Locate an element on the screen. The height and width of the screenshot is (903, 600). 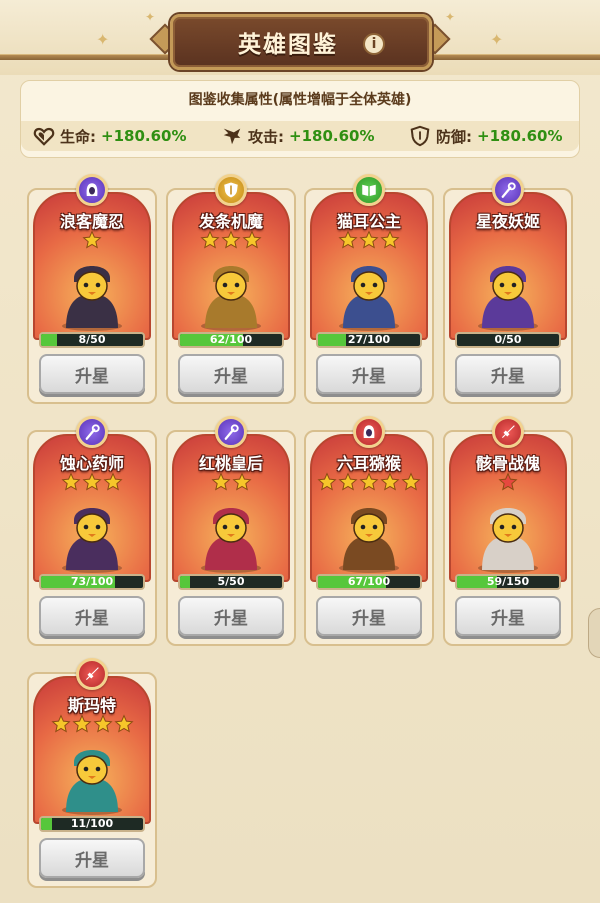
hero-shard-progress: 0/50 is located at coordinates (508, 340).